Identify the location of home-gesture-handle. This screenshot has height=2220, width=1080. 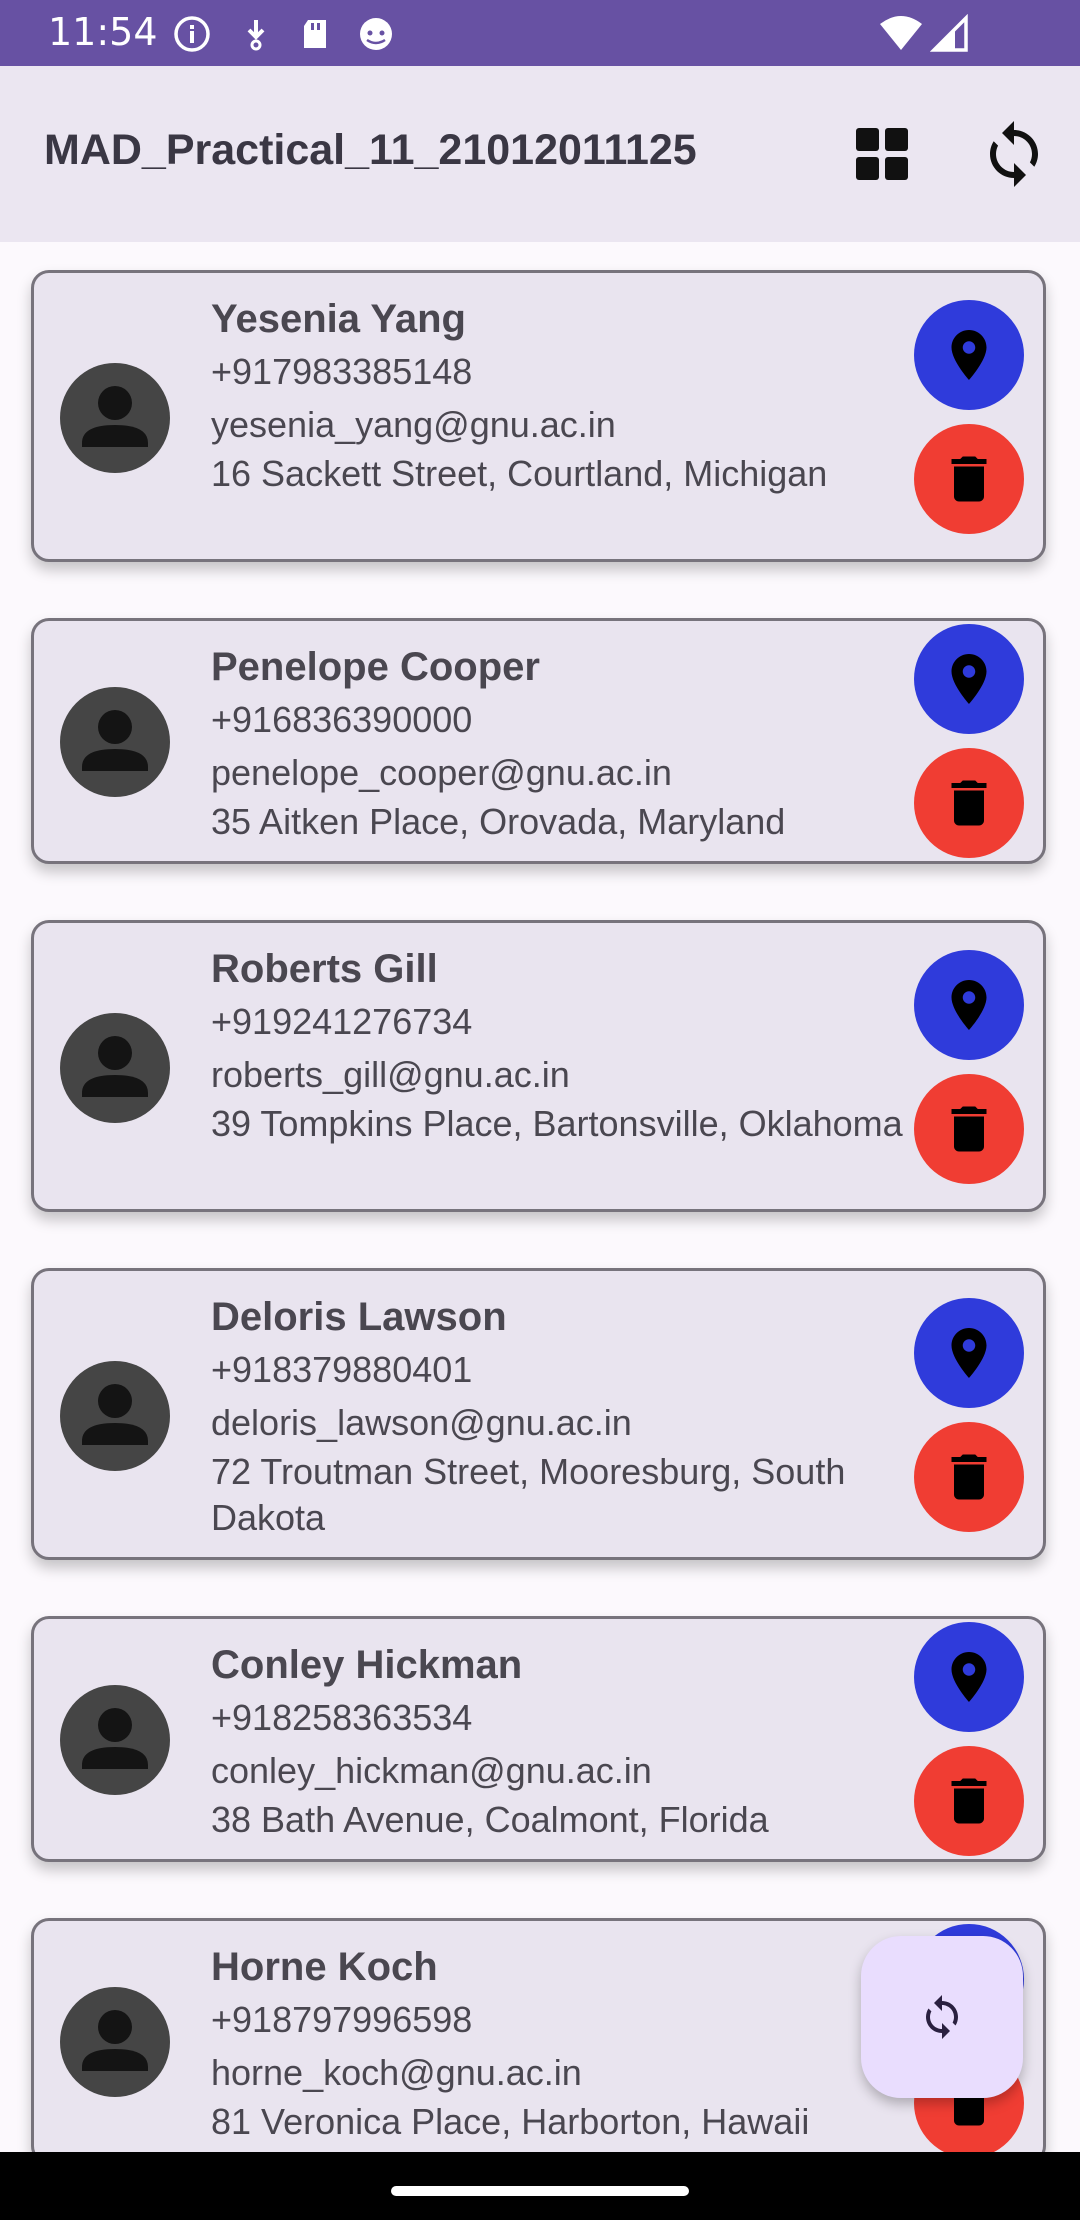
(540, 2191).